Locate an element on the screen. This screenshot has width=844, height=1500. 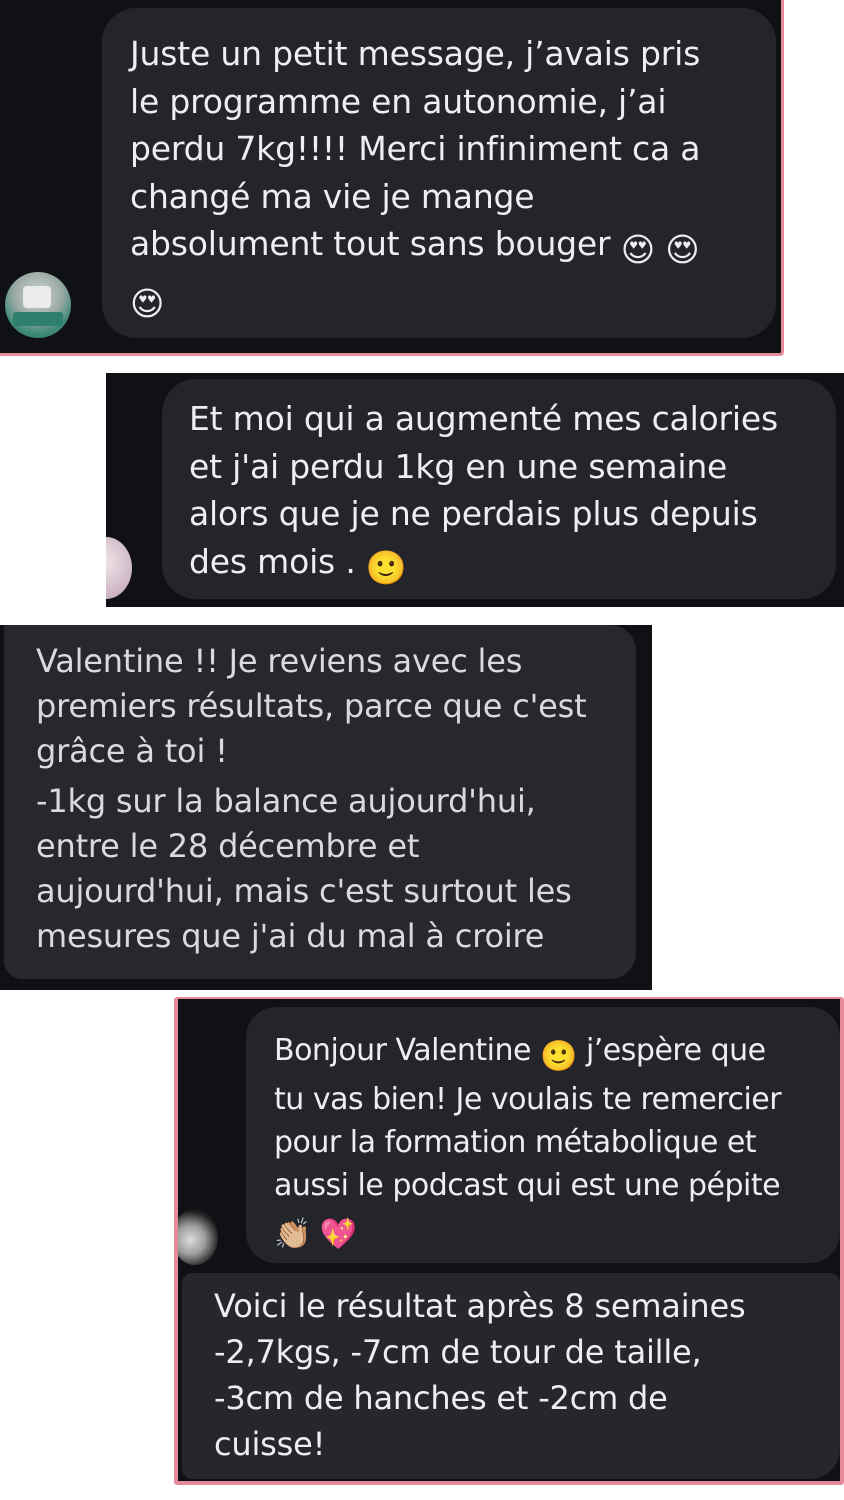
message-line: entre le 28 décembre et is located at coordinates (228, 846).